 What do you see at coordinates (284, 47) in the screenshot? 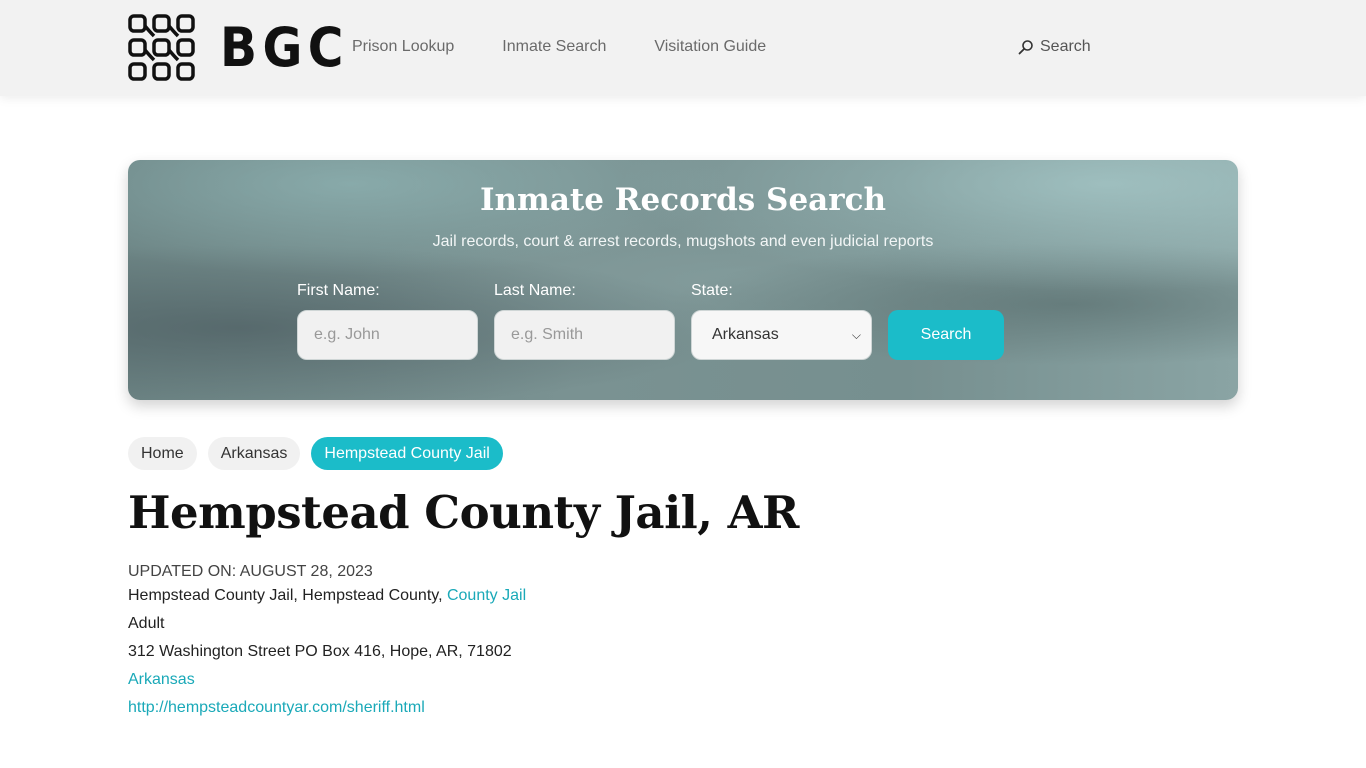
I see `logo-text: BGC` at bounding box center [284, 47].